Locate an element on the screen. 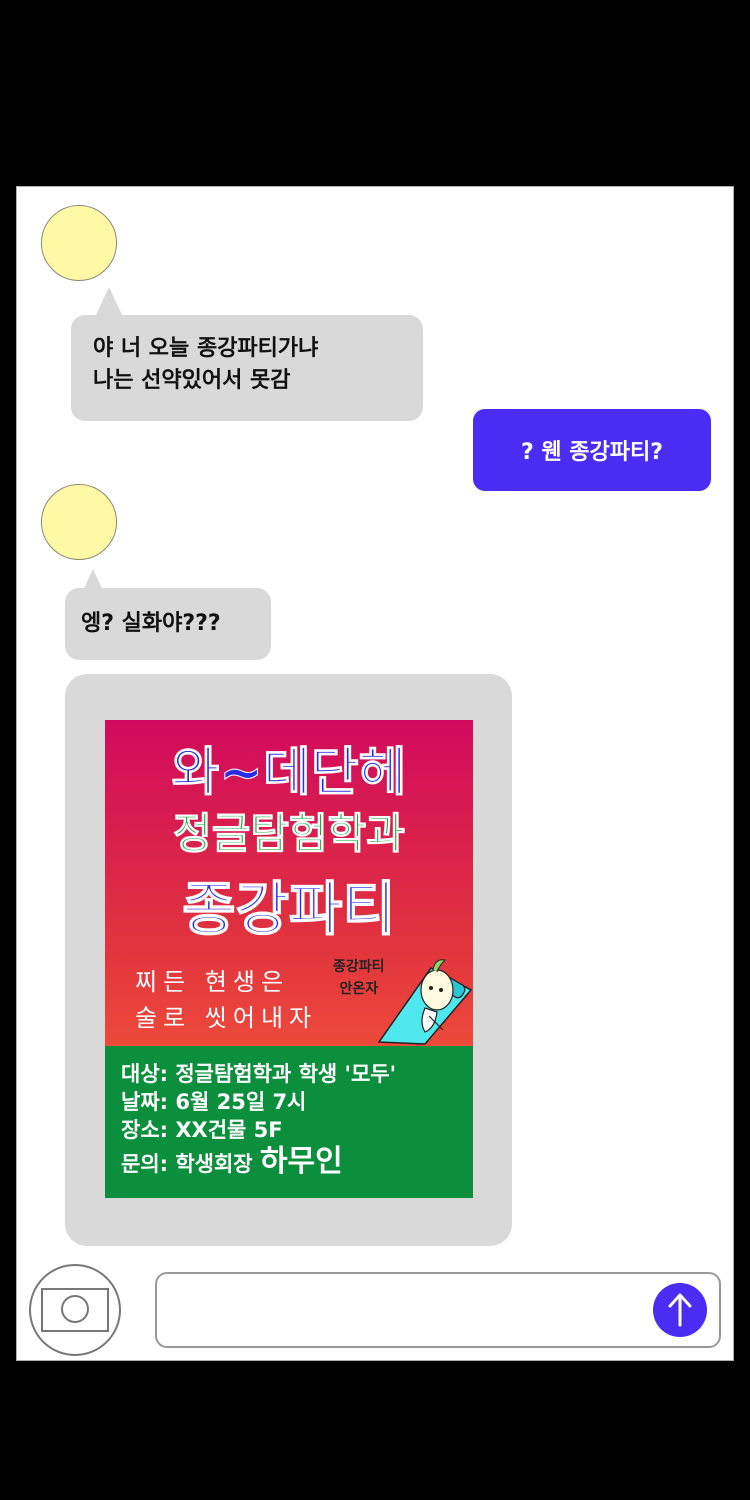 Image resolution: width=750 pixels, height=1500 pixels. poster-target: 대상: 정글탐험학과 학생 '모두' is located at coordinates (259, 1074).